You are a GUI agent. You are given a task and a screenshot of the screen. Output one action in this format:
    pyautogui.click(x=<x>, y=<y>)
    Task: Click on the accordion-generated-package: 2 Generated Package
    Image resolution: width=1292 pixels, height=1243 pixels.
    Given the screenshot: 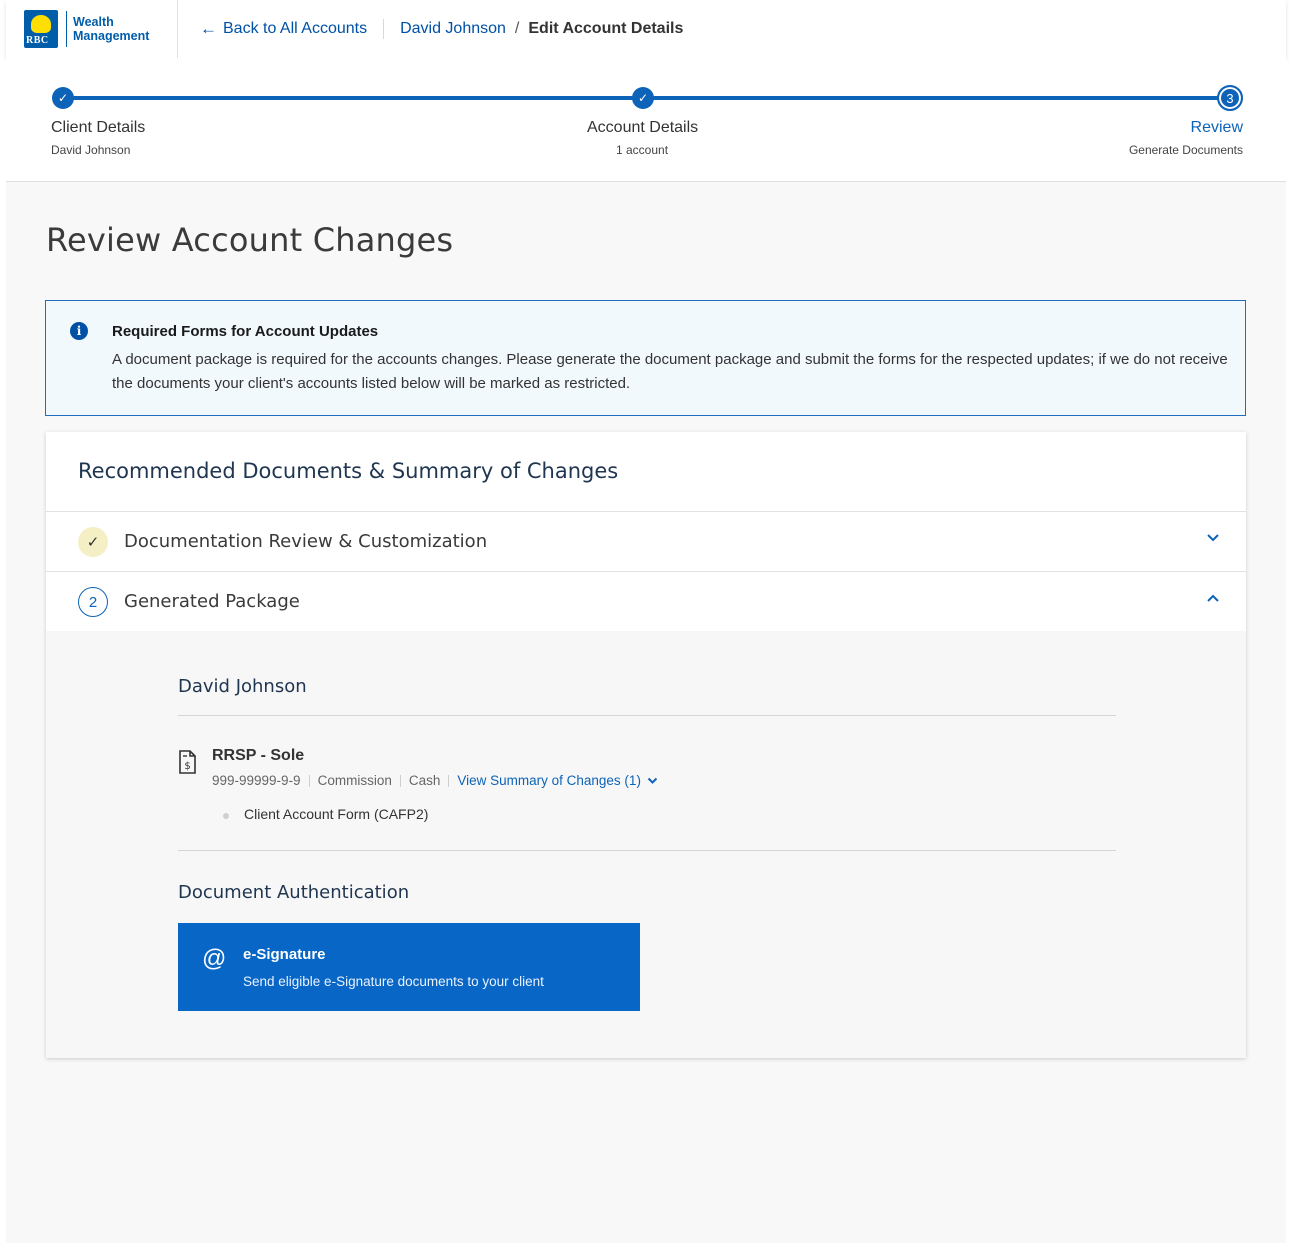 What is the action you would take?
    pyautogui.click(x=646, y=602)
    